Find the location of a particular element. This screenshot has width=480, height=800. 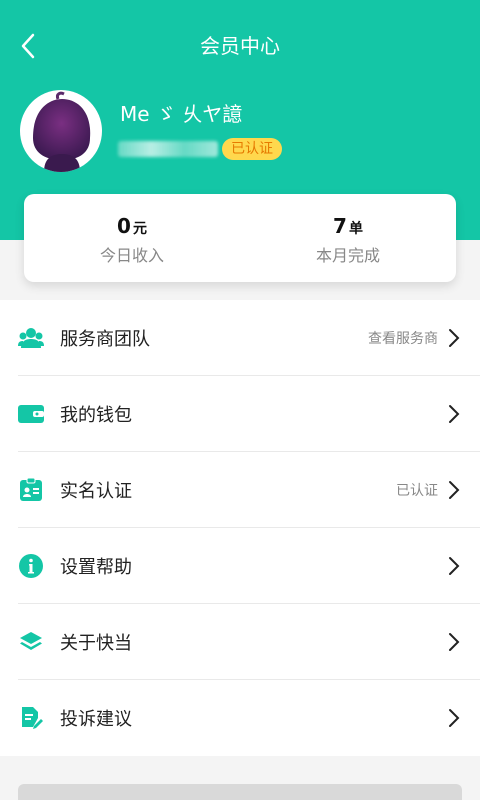

today-income-stat: 0元 今日收入 is located at coordinates (132, 238).